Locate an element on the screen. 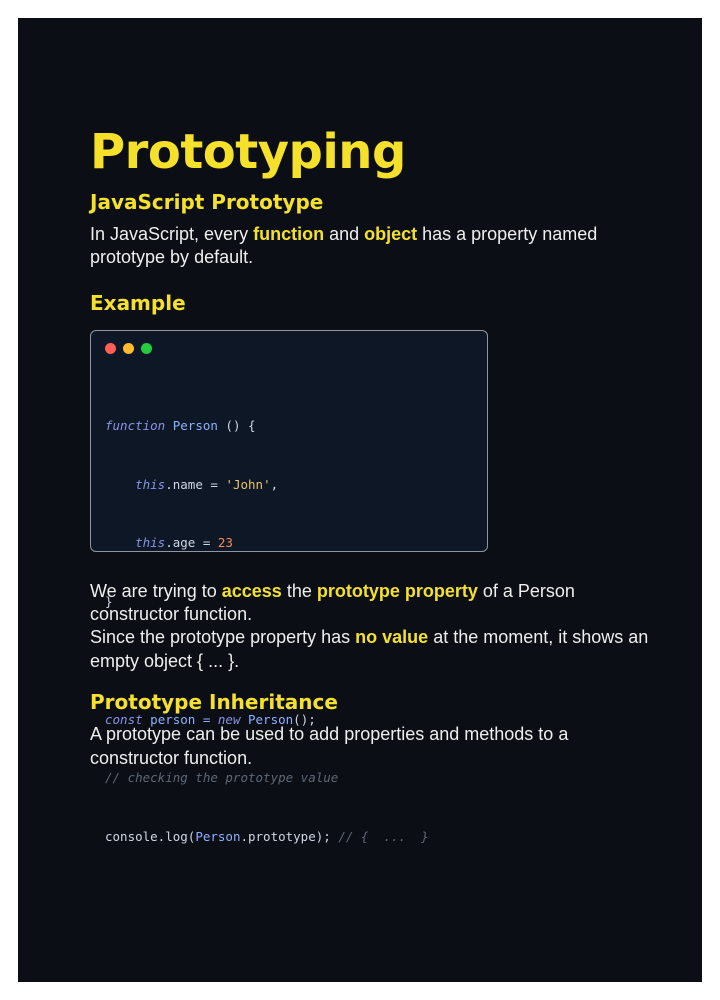 This screenshot has width=720, height=1000. code-text: console.log( is located at coordinates (150, 837).